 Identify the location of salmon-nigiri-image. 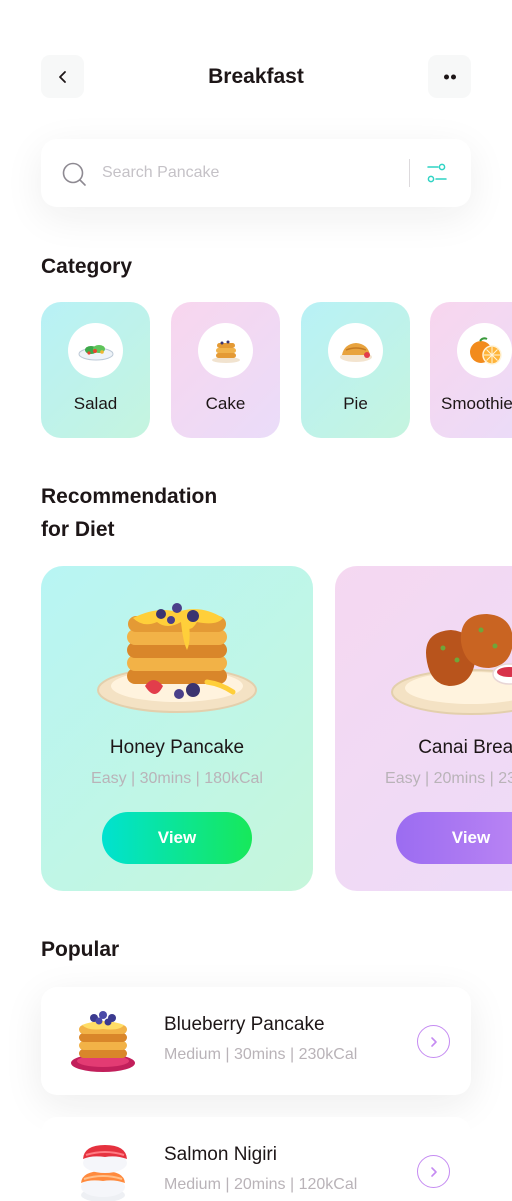
(104, 1173).